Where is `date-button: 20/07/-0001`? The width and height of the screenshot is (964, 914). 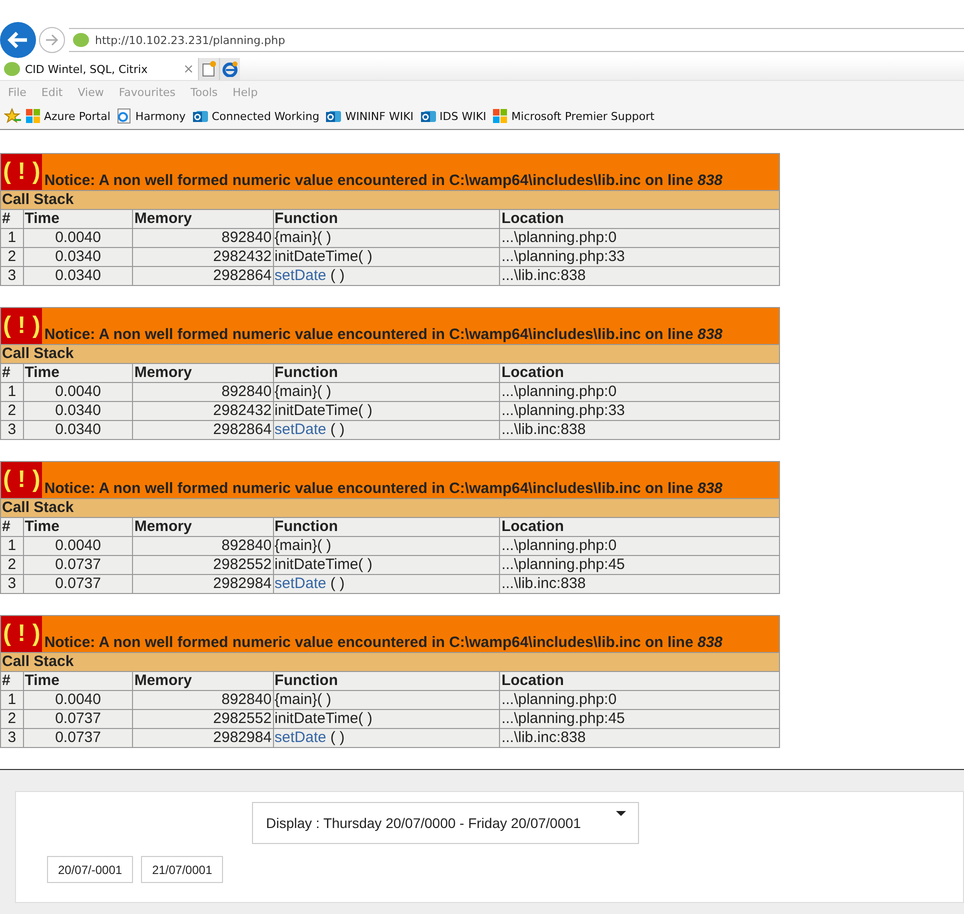
date-button: 20/07/-0001 is located at coordinates (90, 869).